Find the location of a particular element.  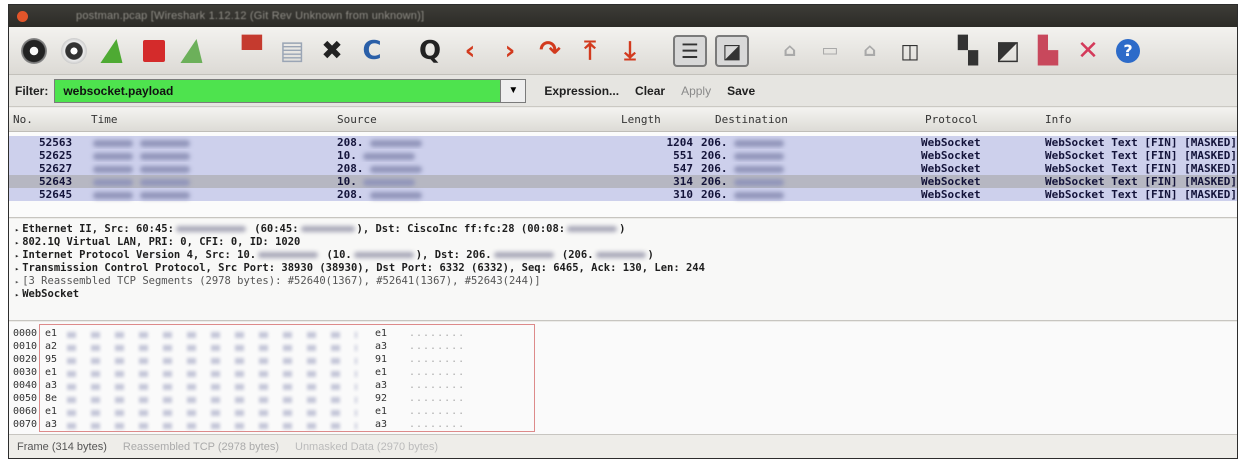

hex-first-byte: e1 is located at coordinates (51, 372).